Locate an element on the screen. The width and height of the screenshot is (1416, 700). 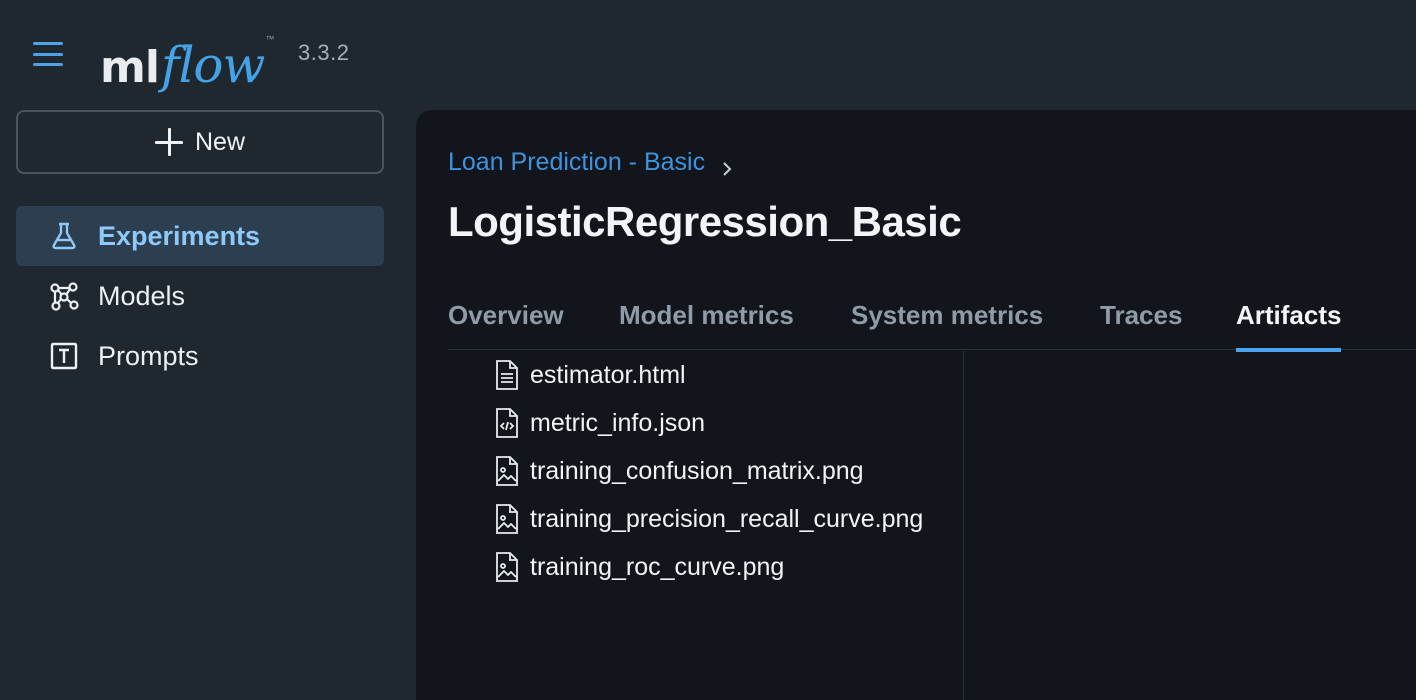
artifact-file-row: training_roc_curve.png is located at coordinates (639, 567).